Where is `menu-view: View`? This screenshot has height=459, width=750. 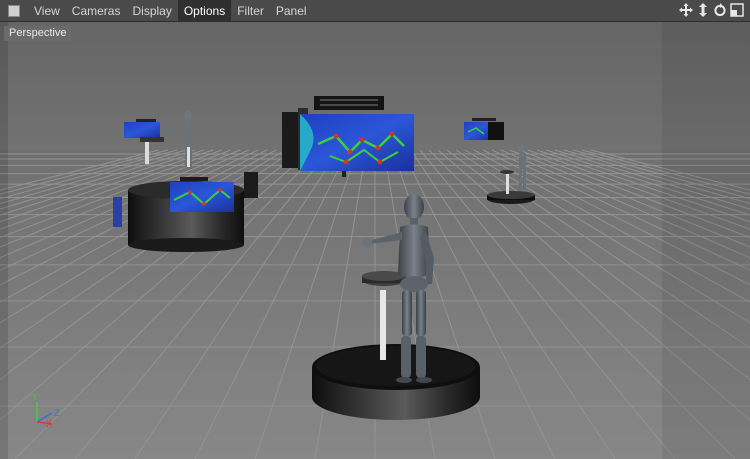
menu-view: View is located at coordinates (47, 11).